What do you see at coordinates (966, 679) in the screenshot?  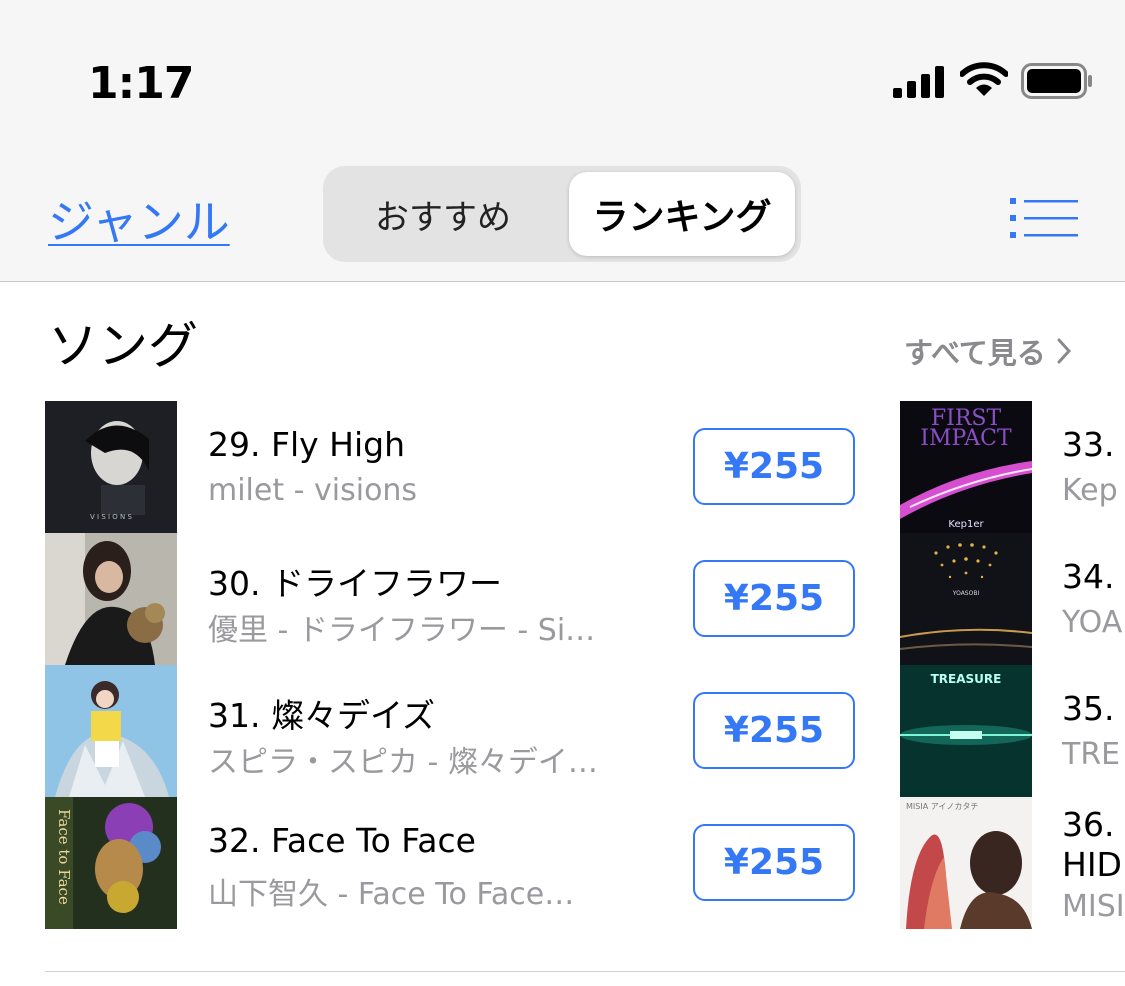 I see `svg-text: TREASURE` at bounding box center [966, 679].